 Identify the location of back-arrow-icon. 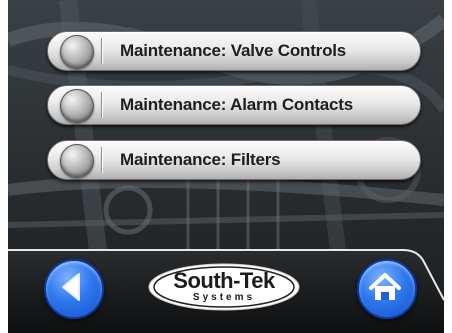
(71, 287).